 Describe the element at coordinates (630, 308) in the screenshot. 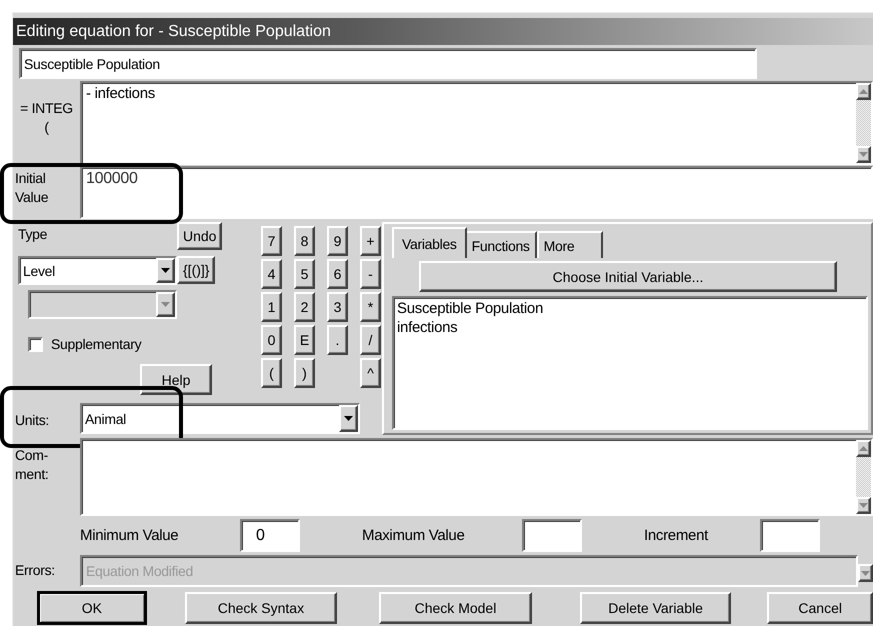

I see `list-item: Susceptible Population` at that location.